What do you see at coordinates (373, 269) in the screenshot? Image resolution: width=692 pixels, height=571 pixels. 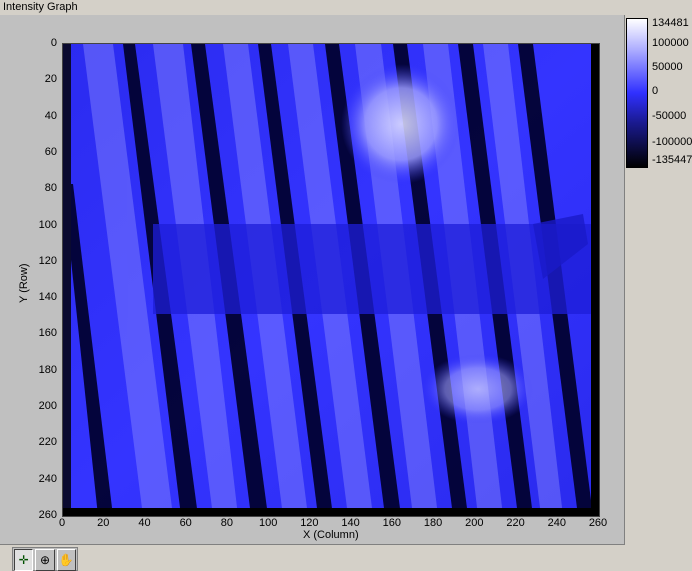 I see `center-band` at bounding box center [373, 269].